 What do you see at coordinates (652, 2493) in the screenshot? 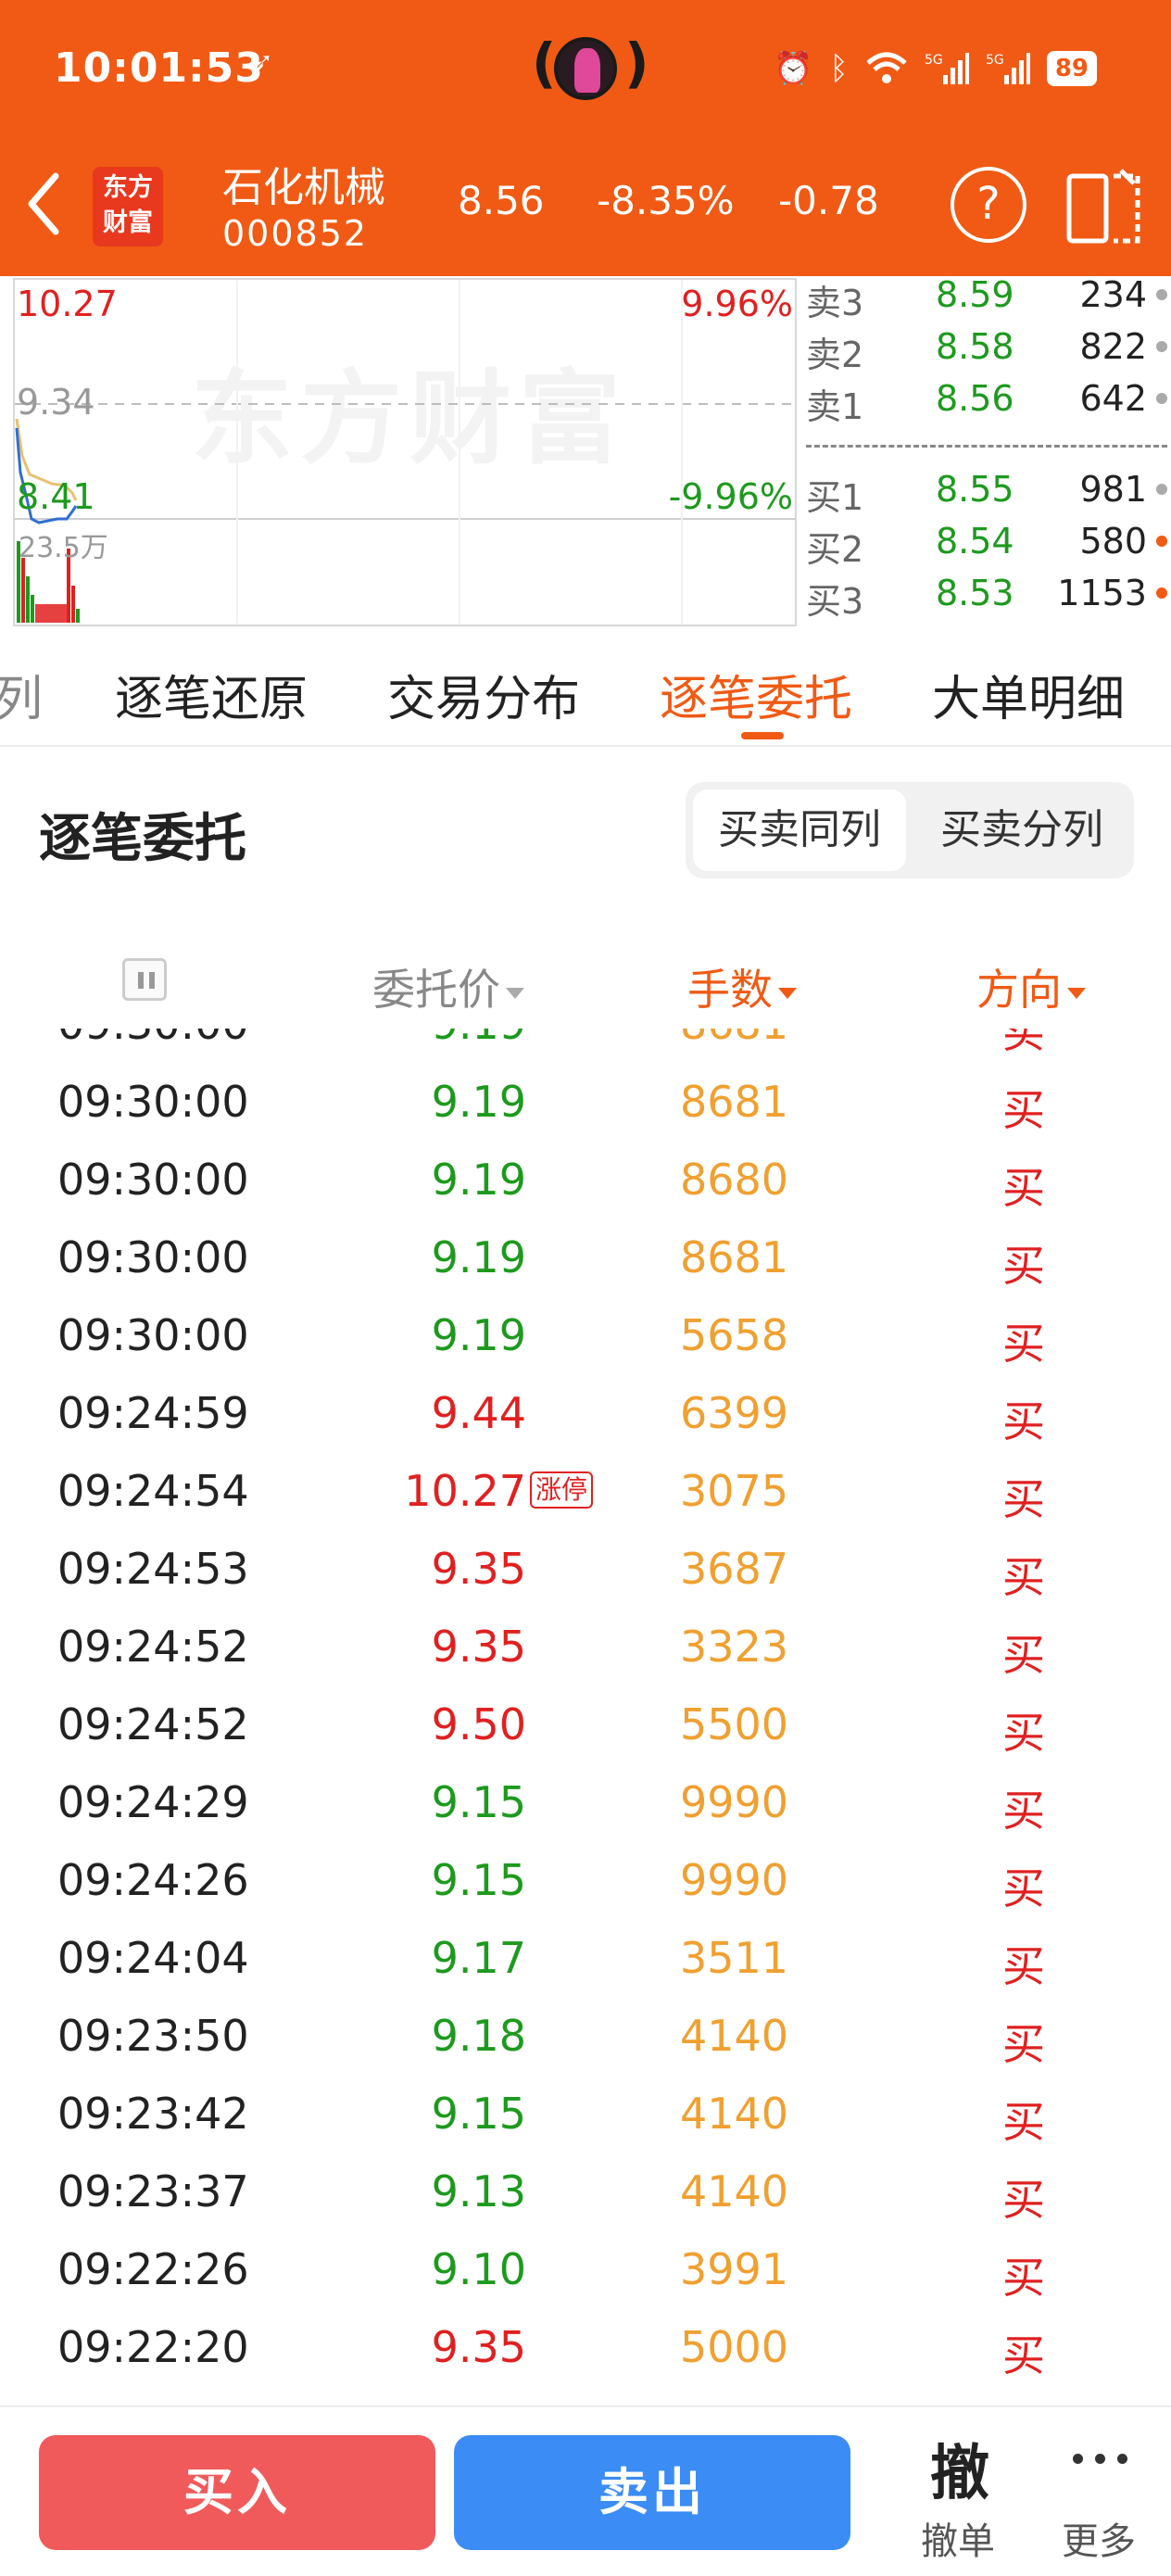
I see `sell-button: 卖出` at bounding box center [652, 2493].